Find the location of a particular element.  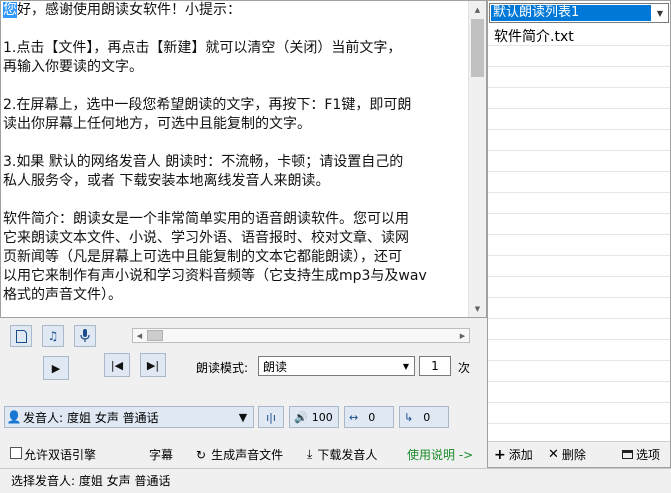

delete-button: ✕ 删除 is located at coordinates (567, 454).